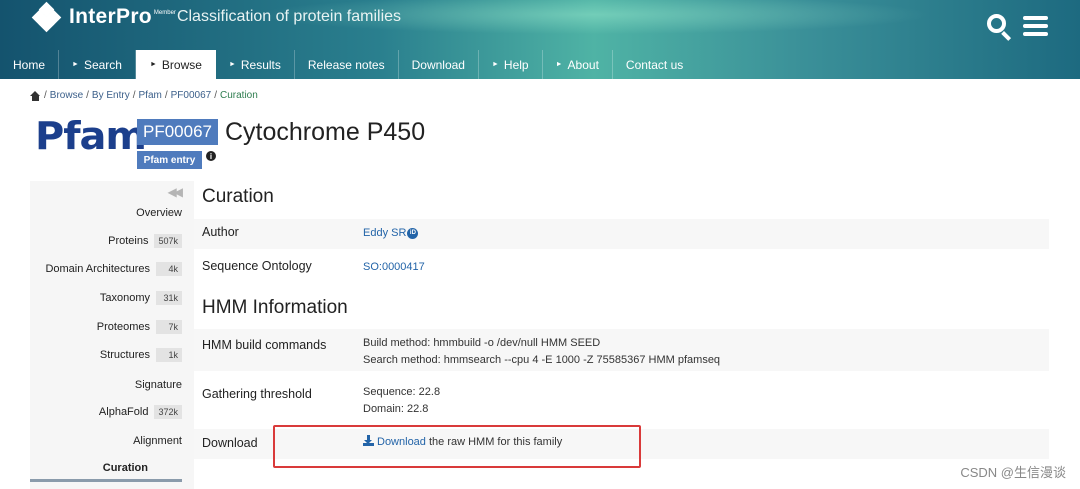 Image resolution: width=1080 pixels, height=489 pixels. I want to click on nav-contact-label: Contact us, so click(654, 64).